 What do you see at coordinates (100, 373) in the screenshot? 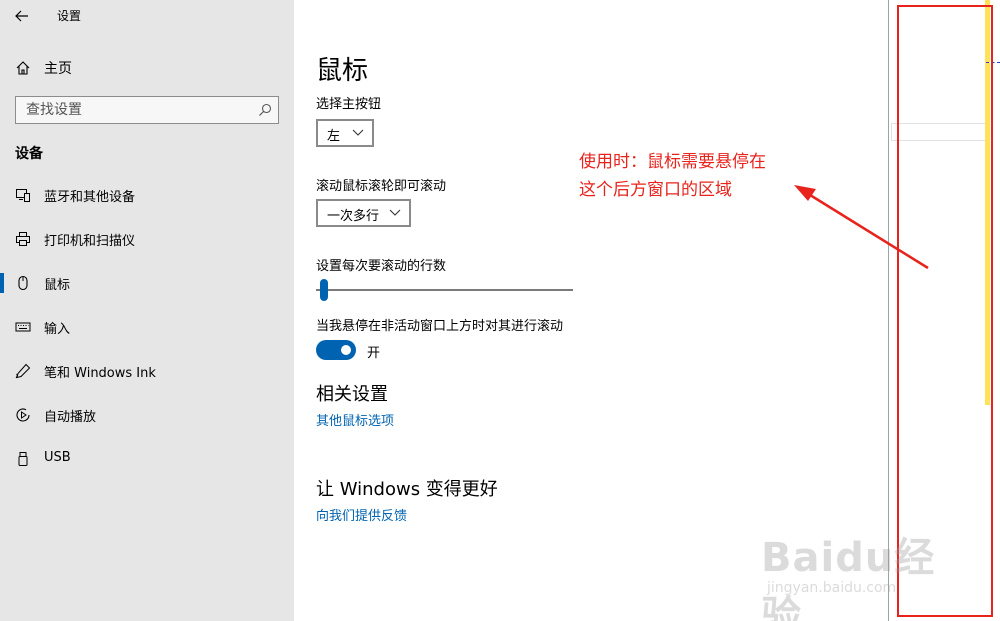
I see `sidebar-item-label: 笔和 Windows Ink` at bounding box center [100, 373].